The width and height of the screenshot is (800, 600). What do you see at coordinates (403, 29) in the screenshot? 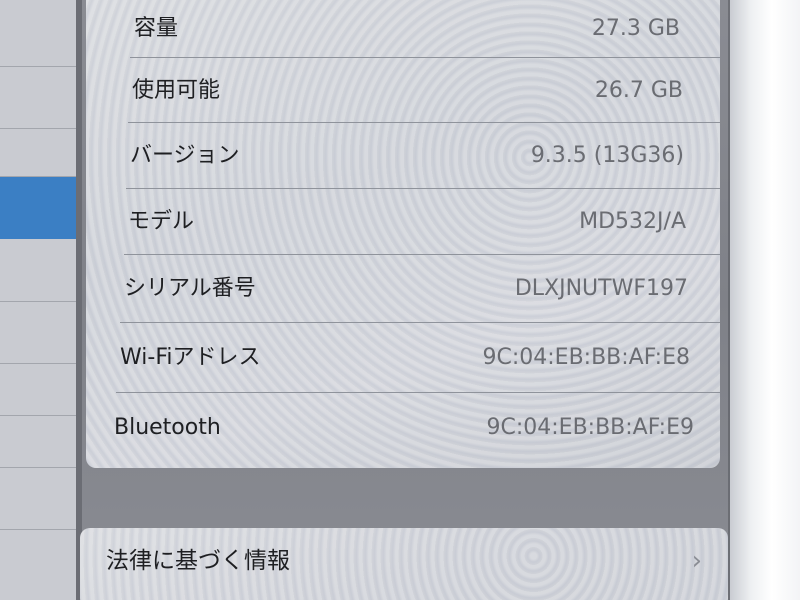
I see `info-row-capacity: 容量 27.3 GB` at bounding box center [403, 29].